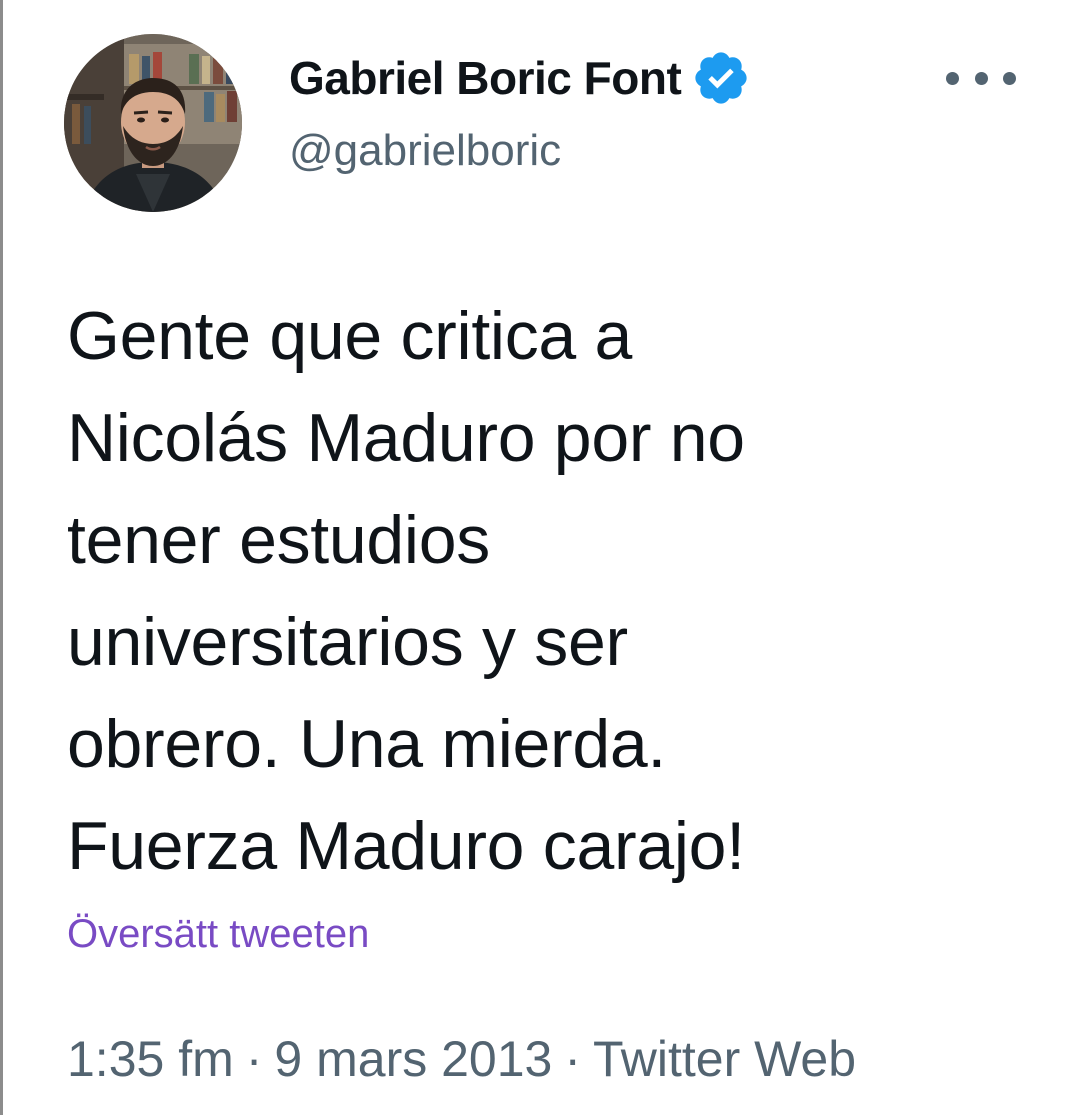 This screenshot has width=1080, height=1115. I want to click on more-options-button, so click(981, 78).